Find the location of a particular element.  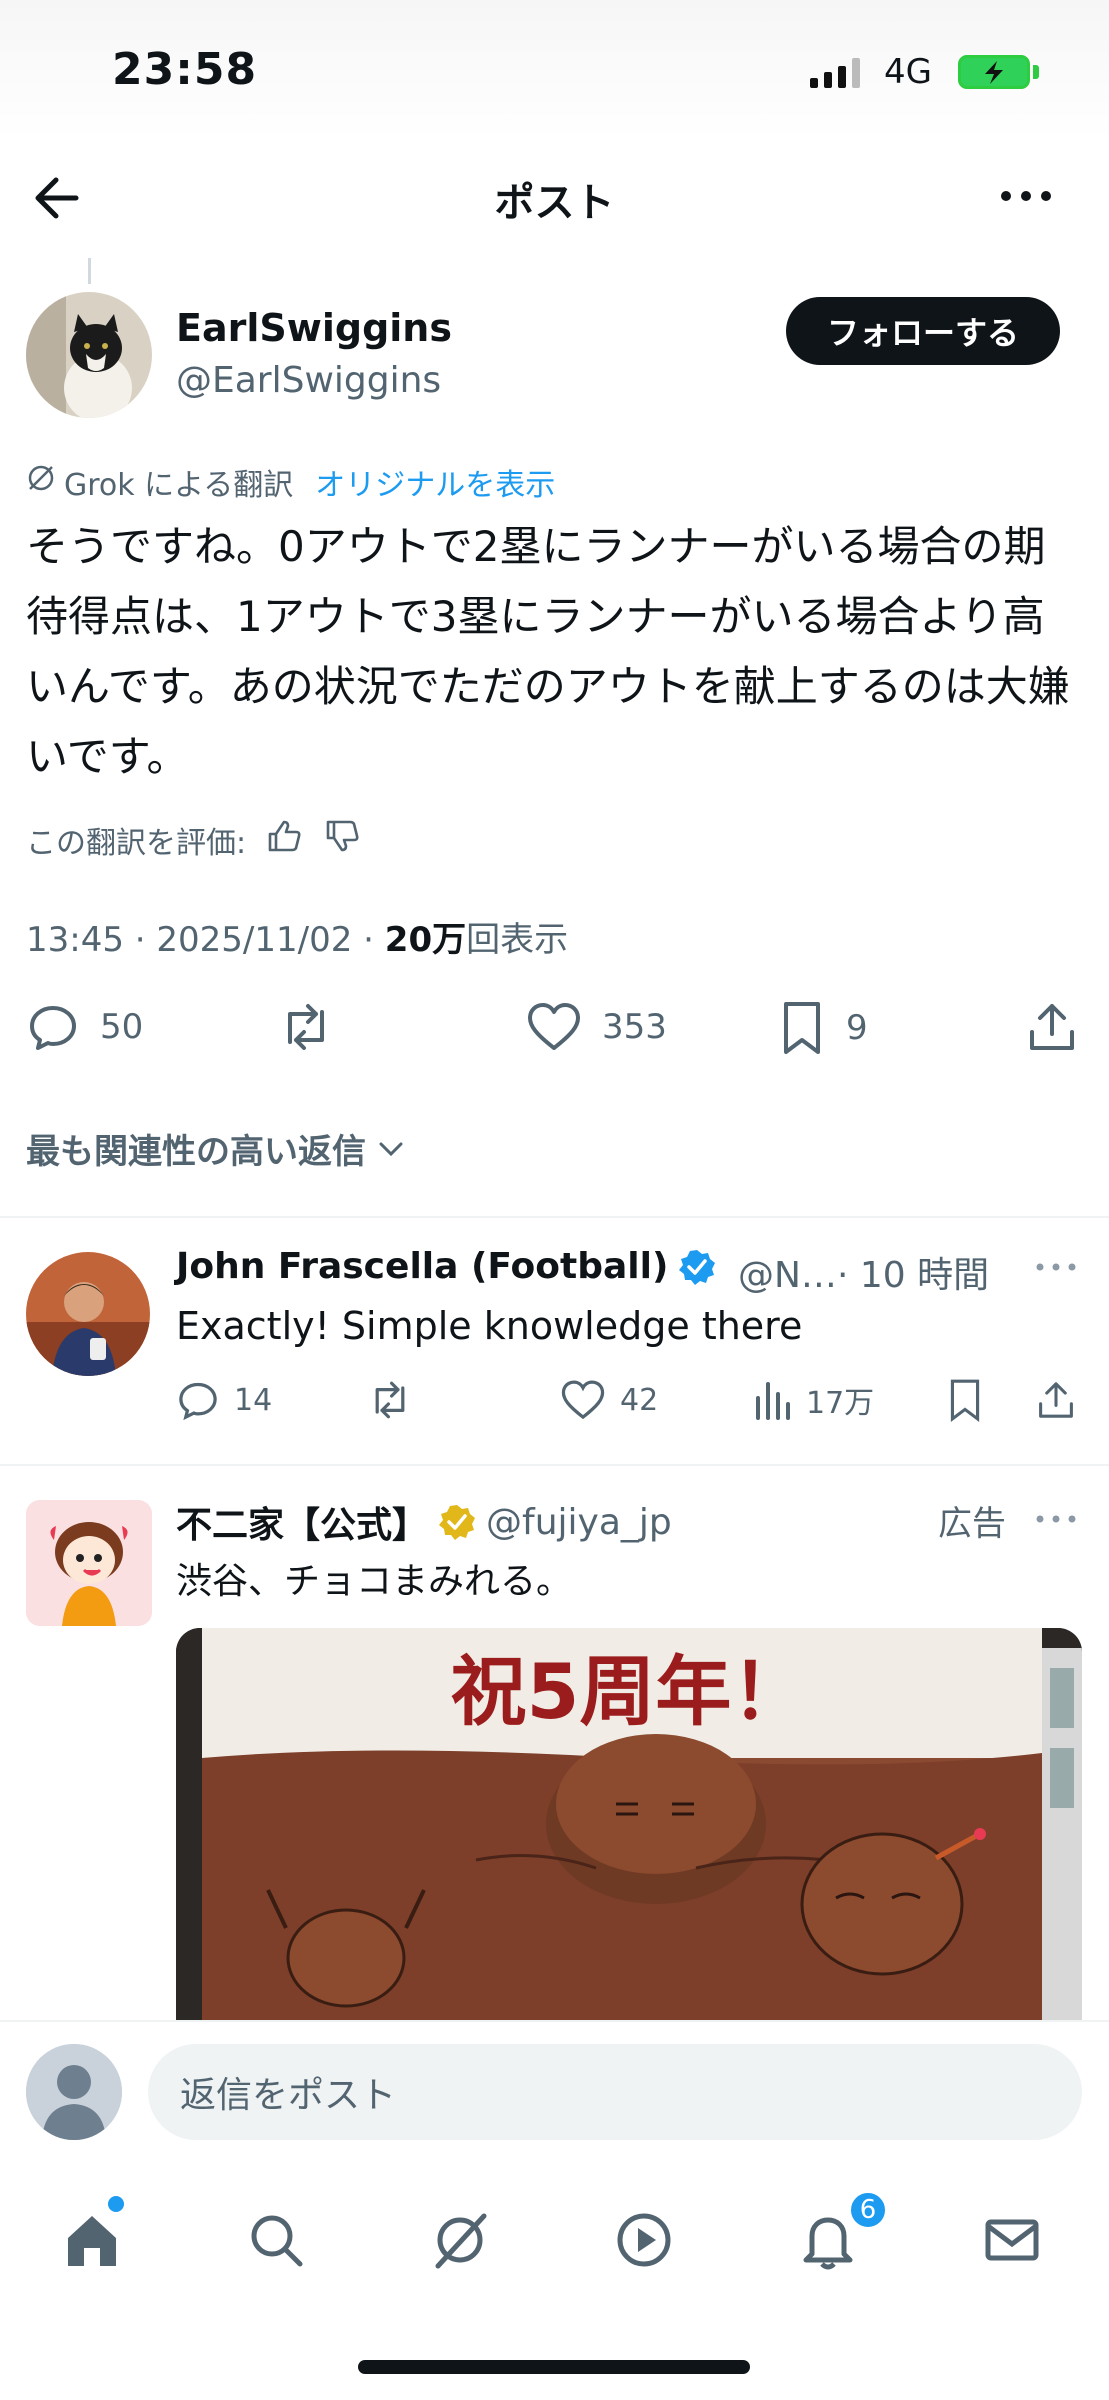

reply-views-count: 17万 is located at coordinates (840, 1403).